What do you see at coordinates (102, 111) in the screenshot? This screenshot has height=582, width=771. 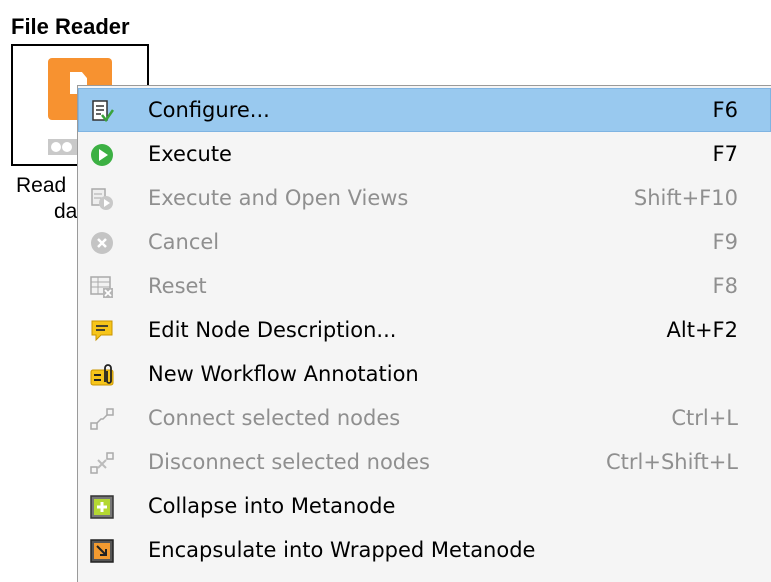 I see `configure-icon` at bounding box center [102, 111].